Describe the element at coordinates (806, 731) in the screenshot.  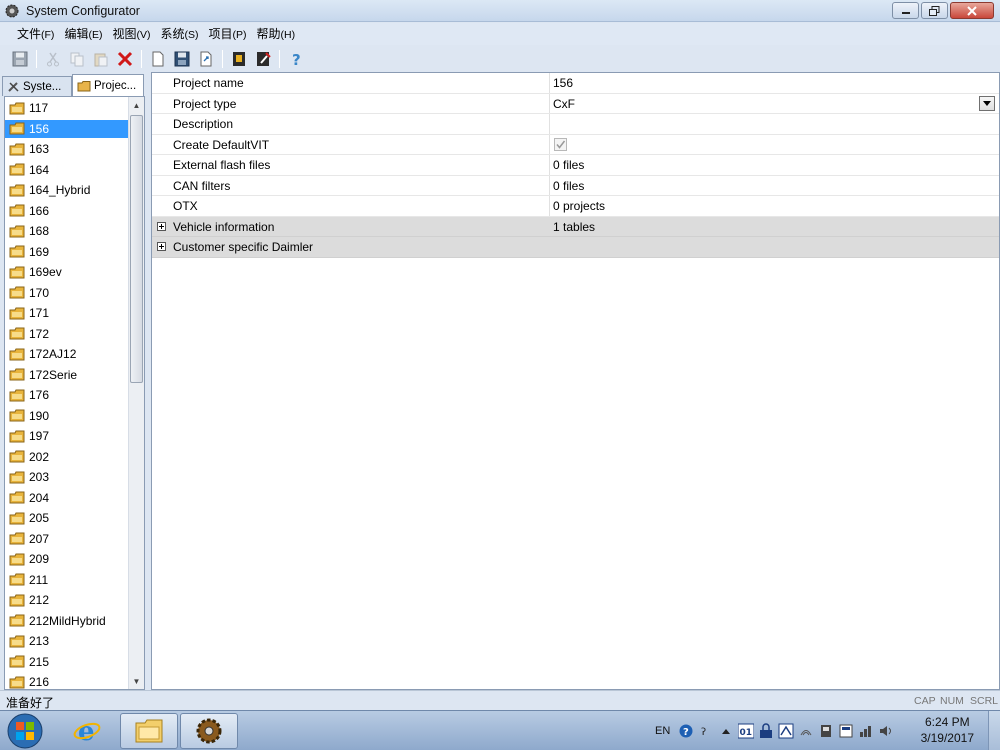
I see `wireless-icon` at that location.